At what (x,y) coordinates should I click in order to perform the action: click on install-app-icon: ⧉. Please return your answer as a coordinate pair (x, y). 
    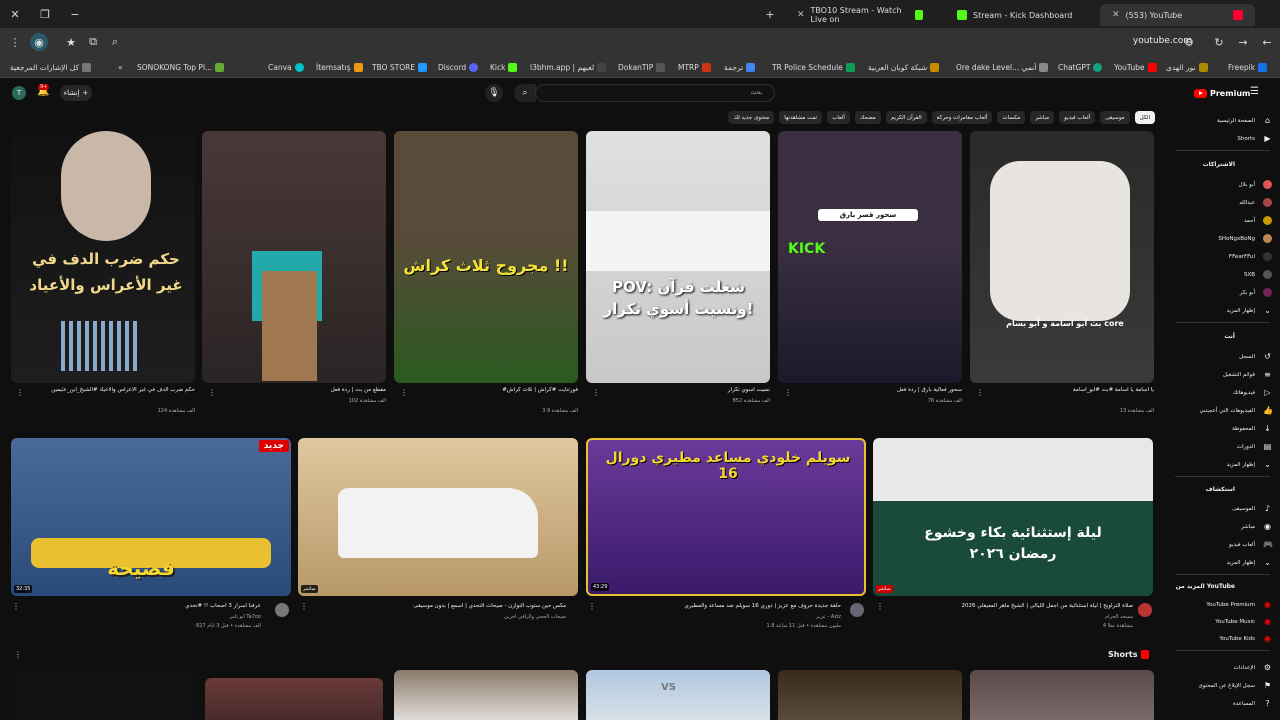
    Looking at the image, I should click on (93, 42).